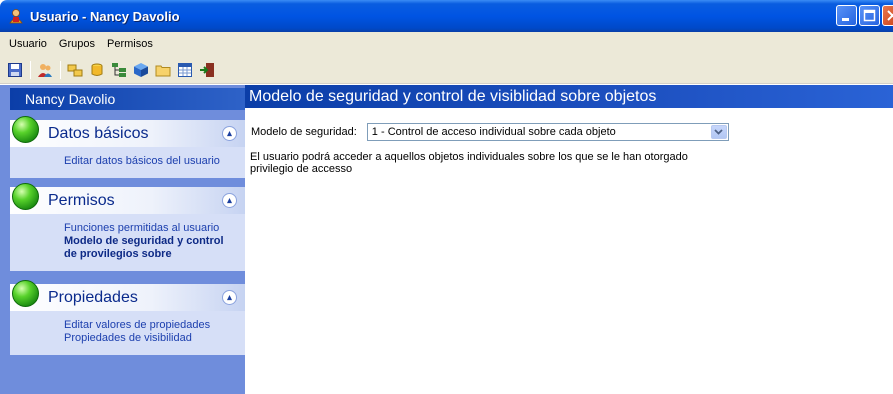 This screenshot has width=893, height=394. Describe the element at coordinates (75, 70) in the screenshot. I see `groups-icon` at that location.